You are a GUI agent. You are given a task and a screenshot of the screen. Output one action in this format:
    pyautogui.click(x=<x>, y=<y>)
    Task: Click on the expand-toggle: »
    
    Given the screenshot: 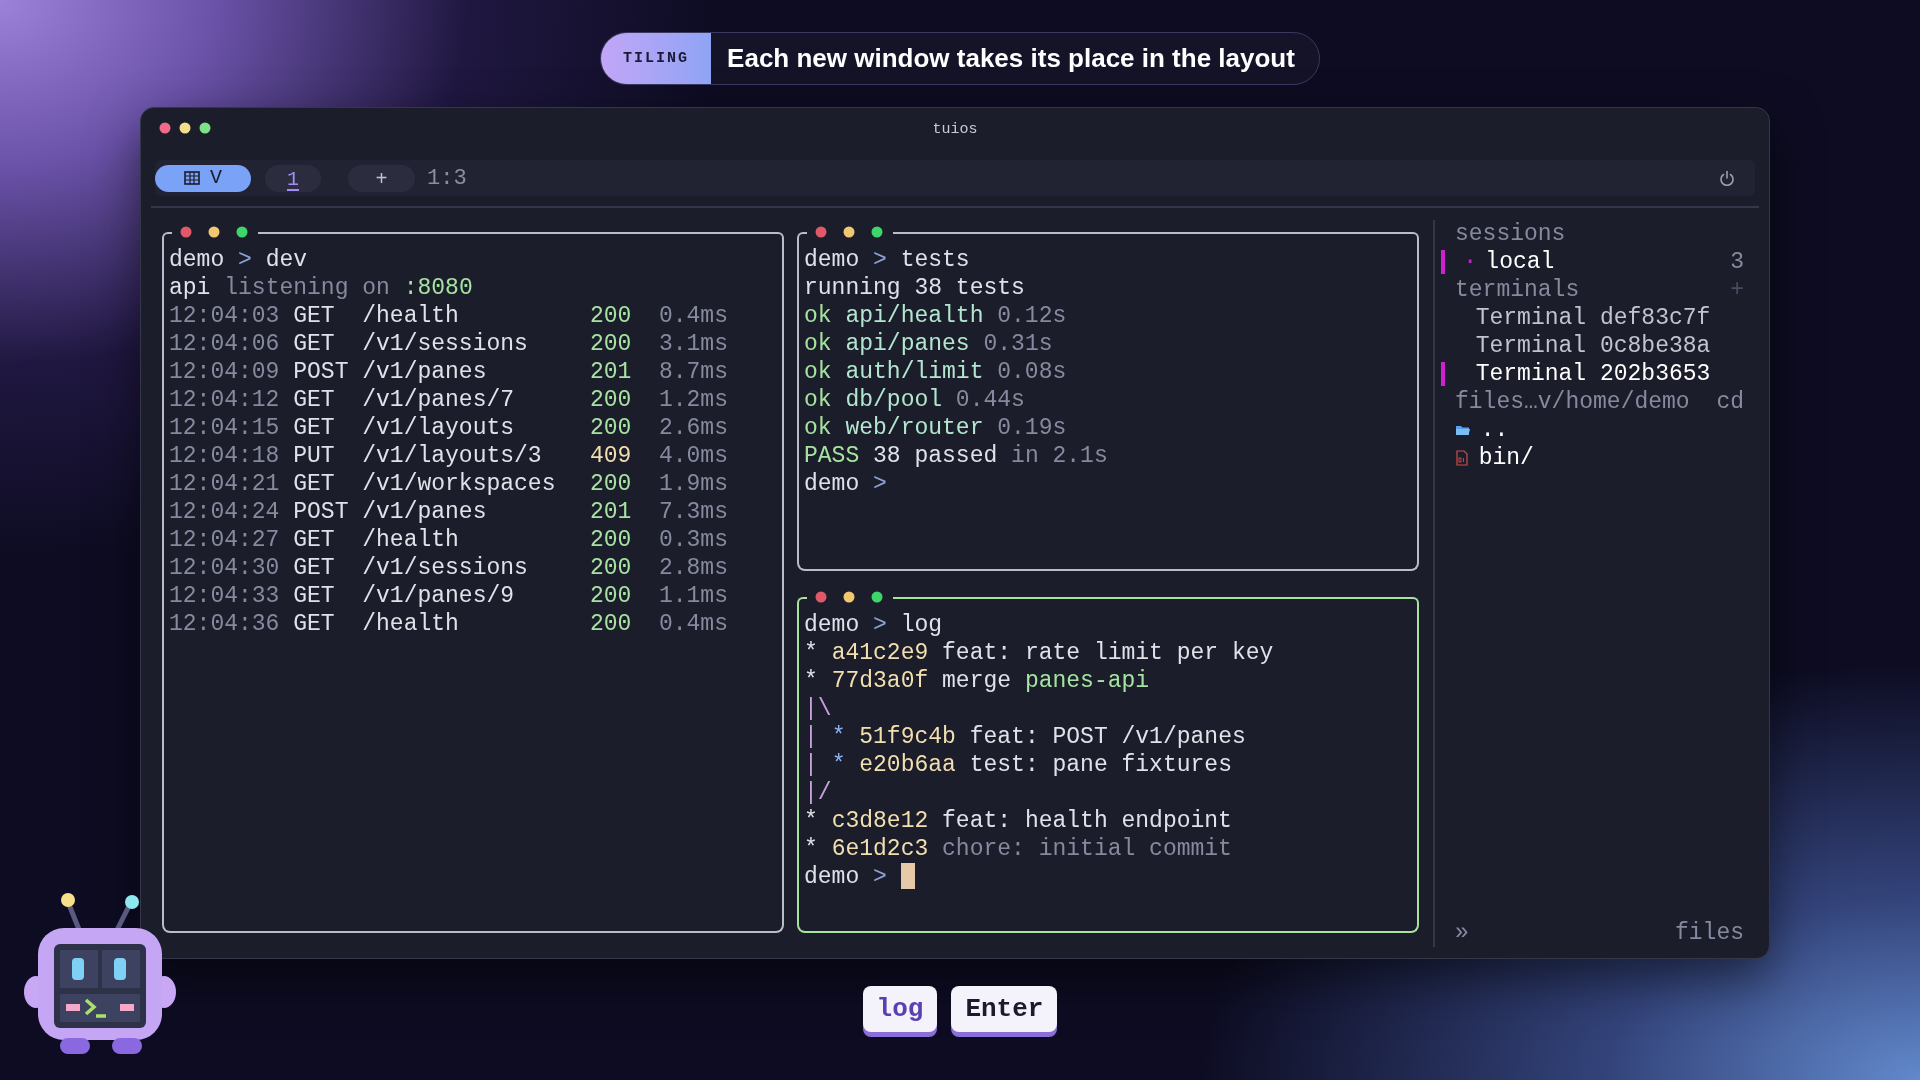 What is the action you would take?
    pyautogui.click(x=1462, y=933)
    